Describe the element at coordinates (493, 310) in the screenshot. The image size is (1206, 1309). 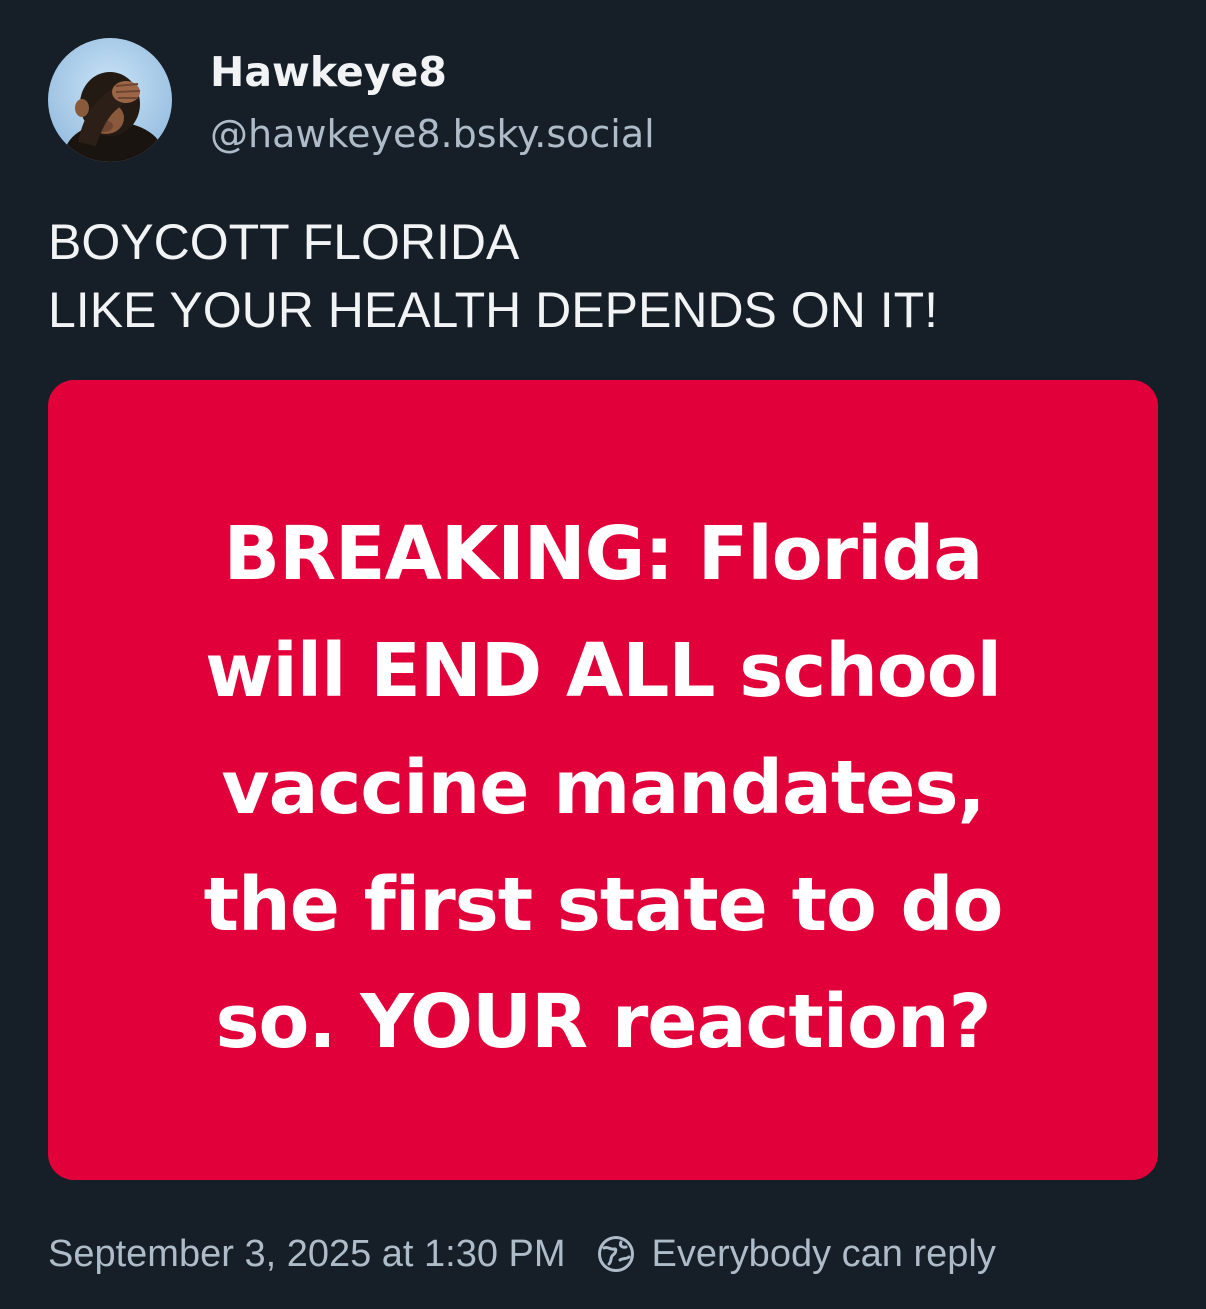
I see `post-text-line: LIKE YOUR HEALTH DEPENDS ON IT!` at that location.